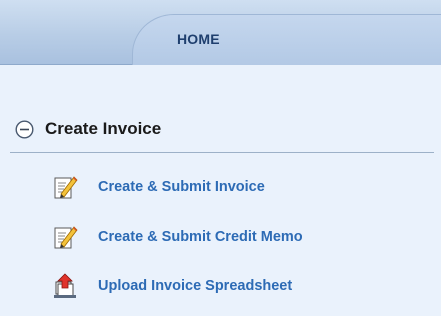 The height and width of the screenshot is (316, 441). I want to click on create-submit-invoice-link: Create & Submit Invoice, so click(158, 187).